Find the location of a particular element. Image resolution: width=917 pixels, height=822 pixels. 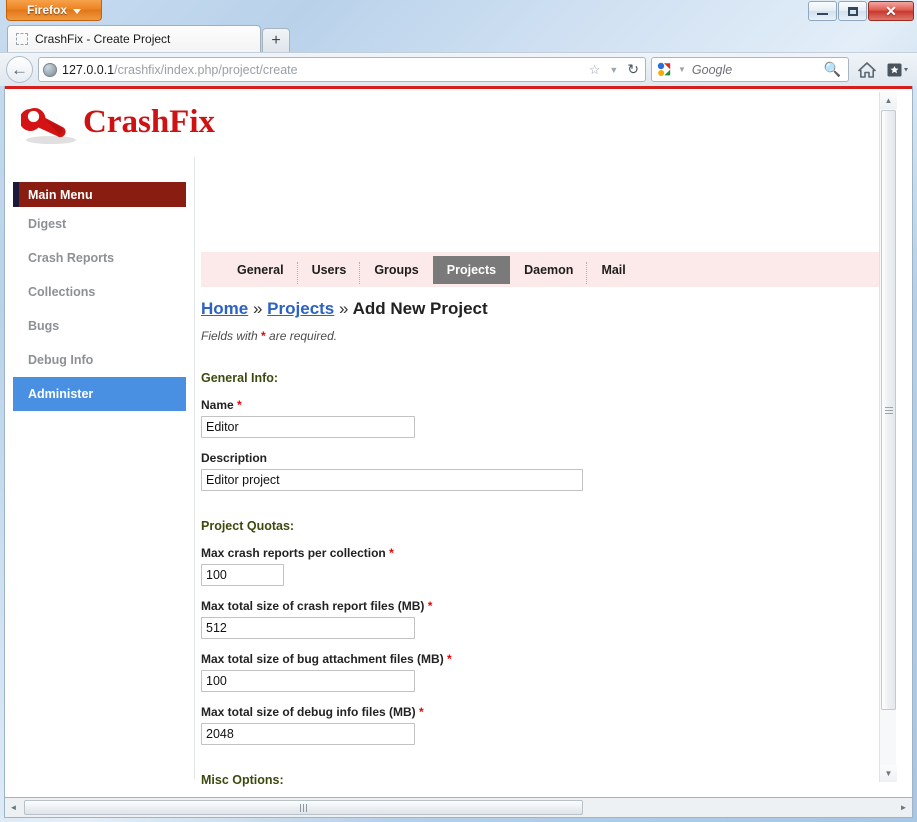

chevron-down-icon is located at coordinates (77, 11).